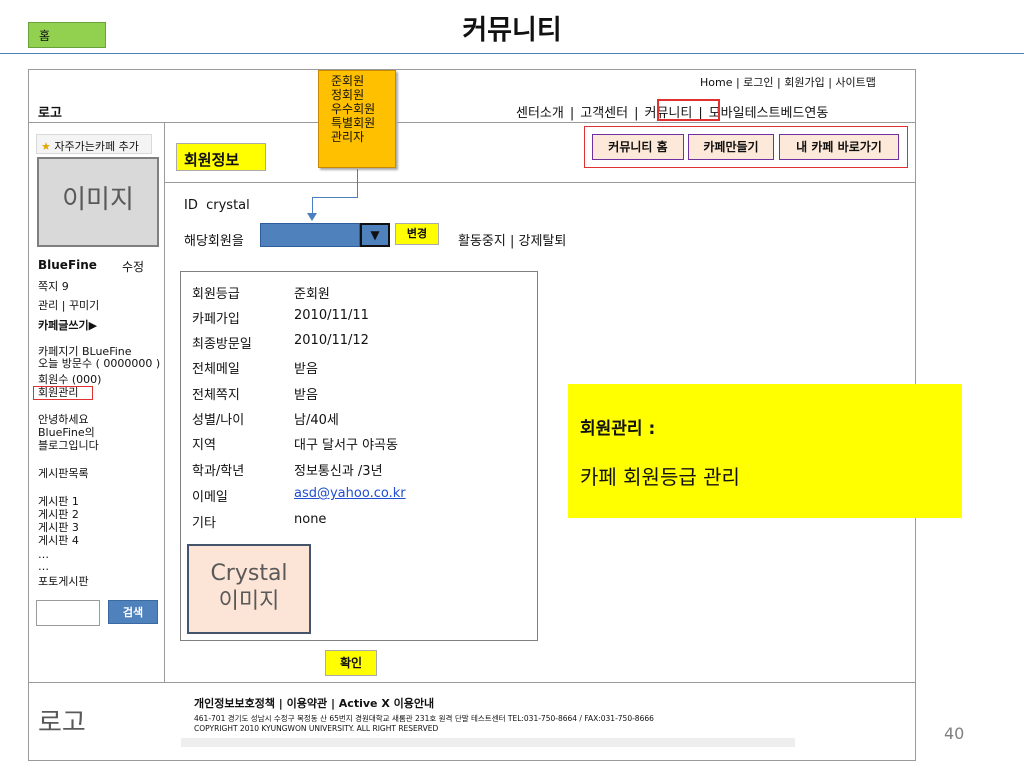  What do you see at coordinates (164, 402) in the screenshot?
I see `sidebar-divider` at bounding box center [164, 402].